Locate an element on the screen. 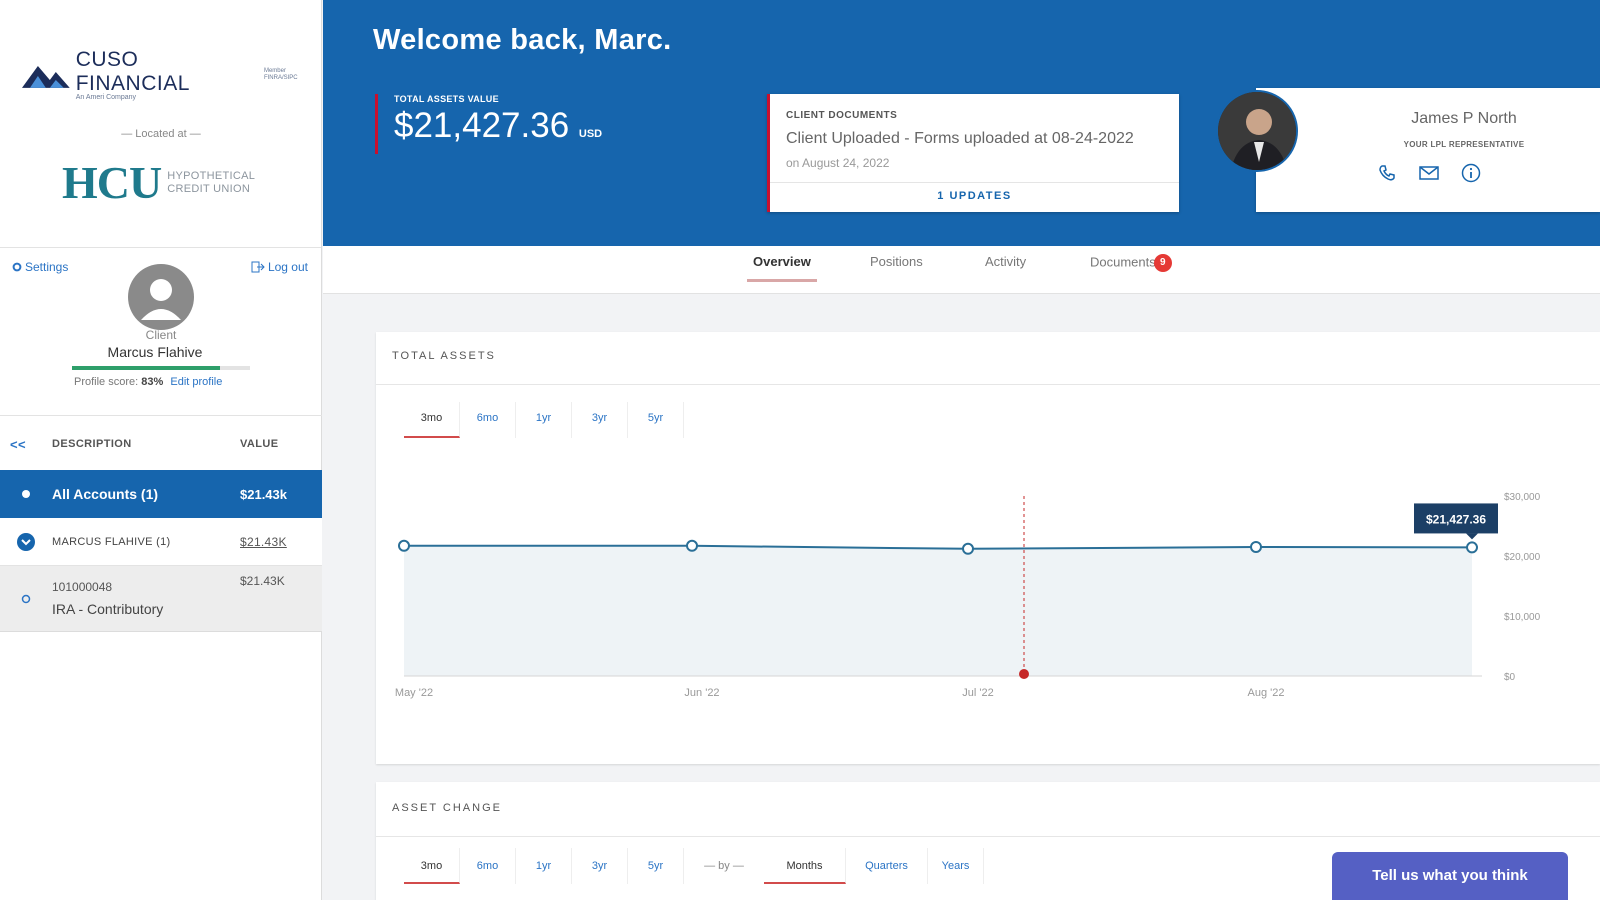 This screenshot has height=900, width=1600. mail-icon is located at coordinates (1429, 173).